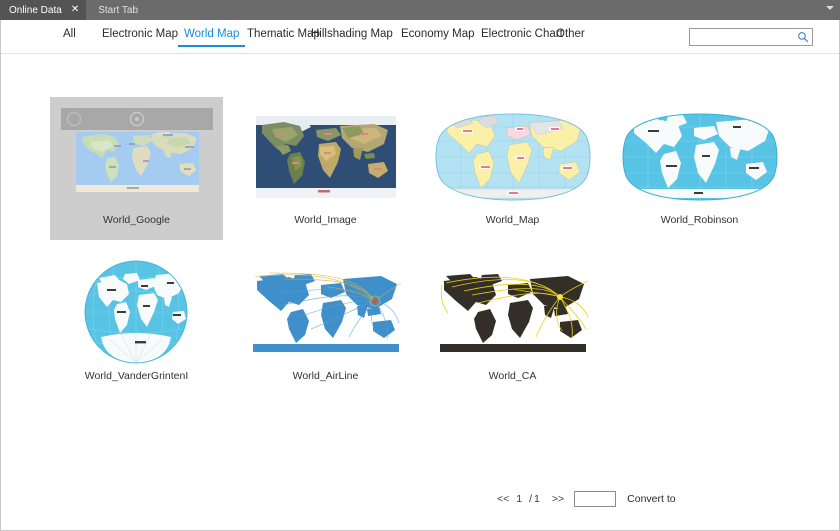  Describe the element at coordinates (512, 220) in the screenshot. I see `grid-item-label: World_Map` at that location.